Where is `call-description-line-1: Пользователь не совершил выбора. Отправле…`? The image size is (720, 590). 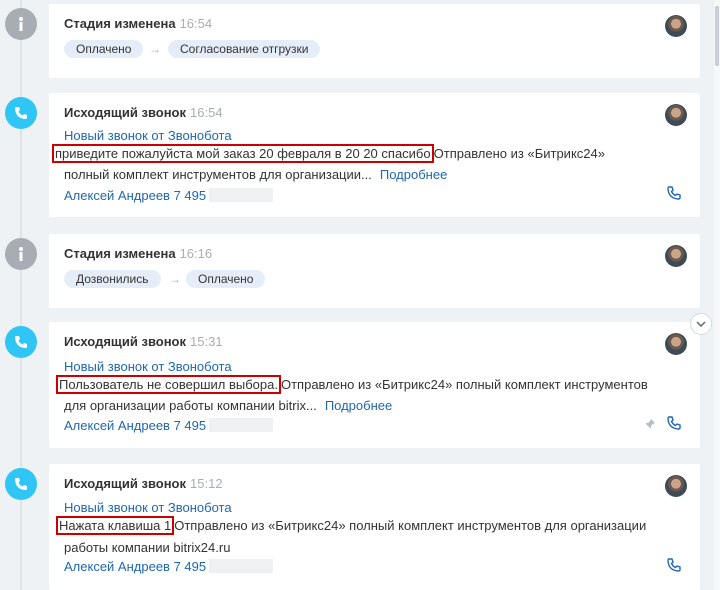 call-description-line-1: Пользователь не совершил выбора. Отправле… is located at coordinates (352, 384).